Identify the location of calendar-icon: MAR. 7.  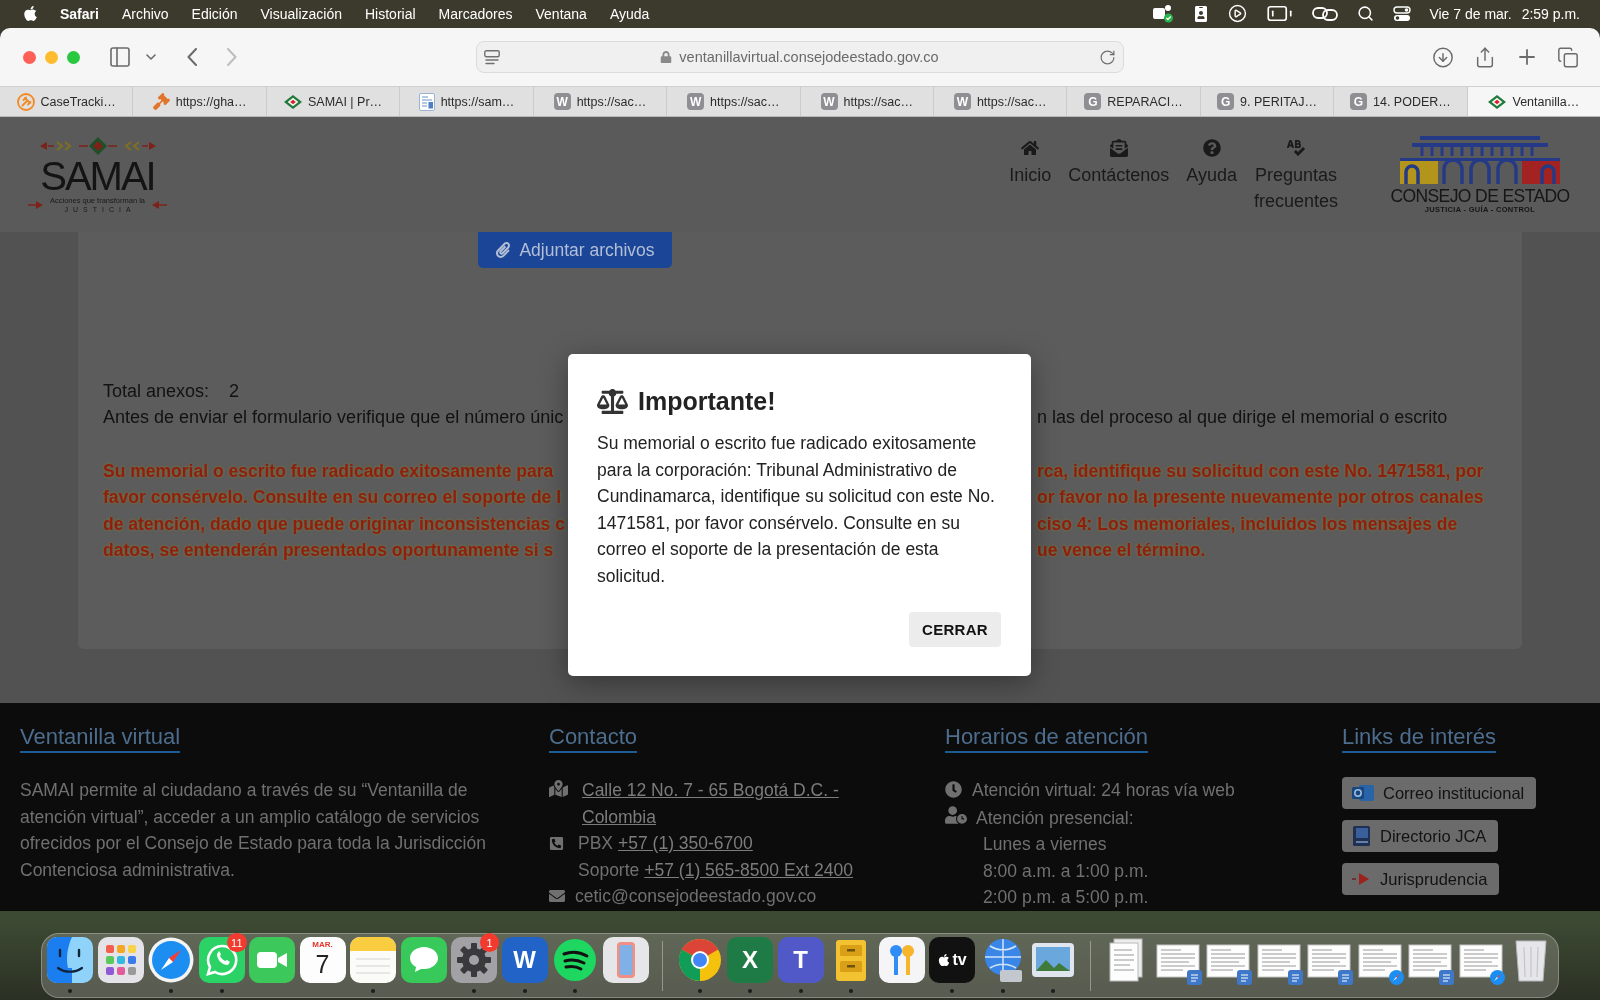
(322, 960).